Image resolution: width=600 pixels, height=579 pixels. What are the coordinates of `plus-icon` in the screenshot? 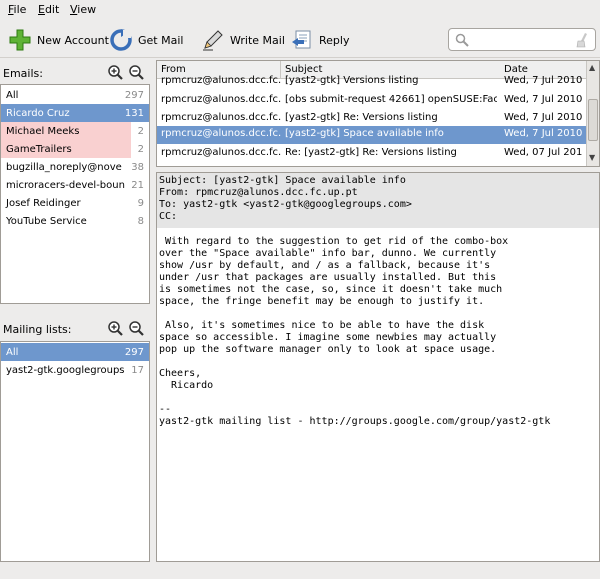 It's located at (20, 40).